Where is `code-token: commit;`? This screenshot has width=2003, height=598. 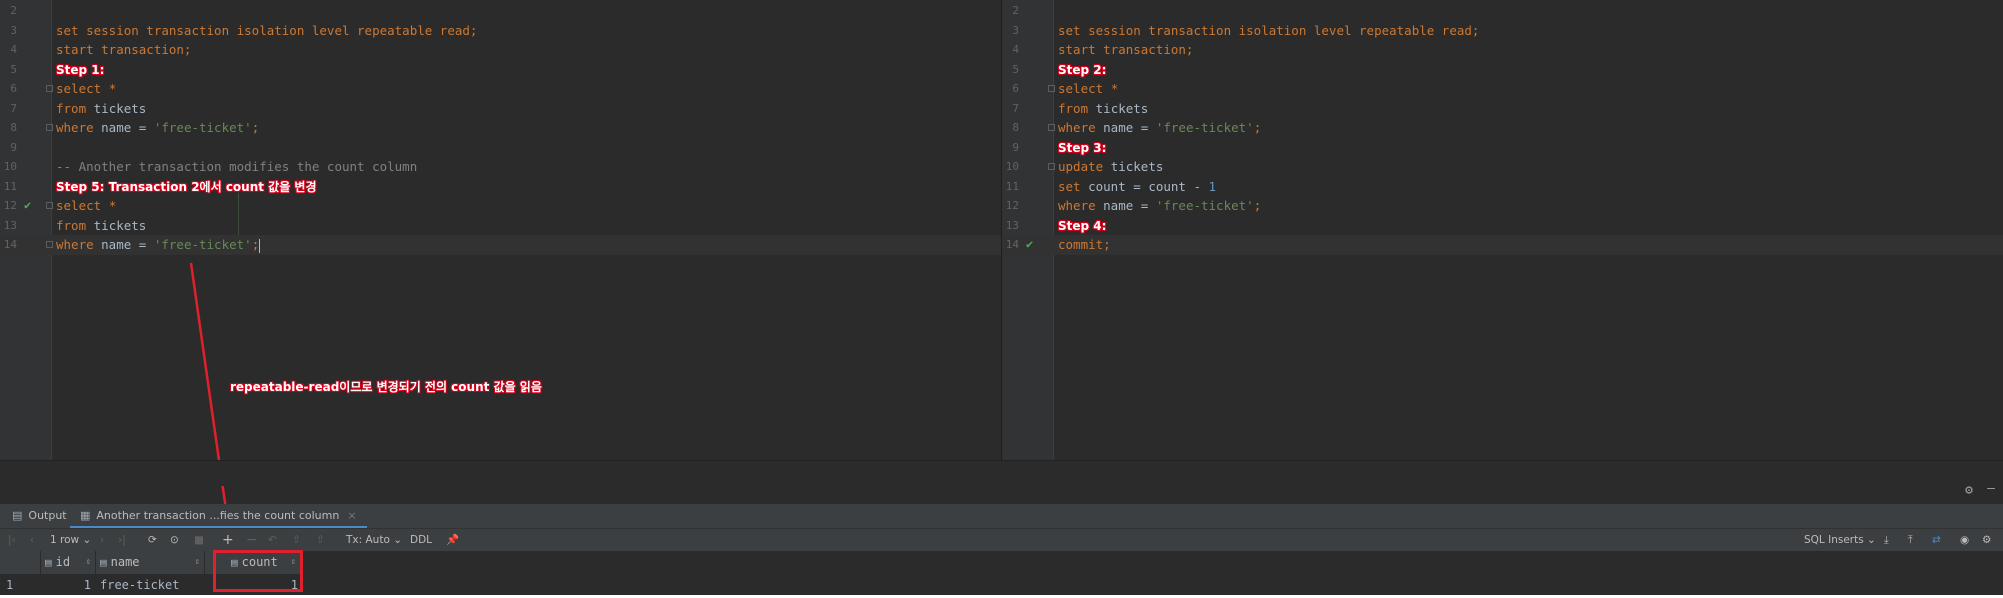 code-token: commit; is located at coordinates (1084, 244).